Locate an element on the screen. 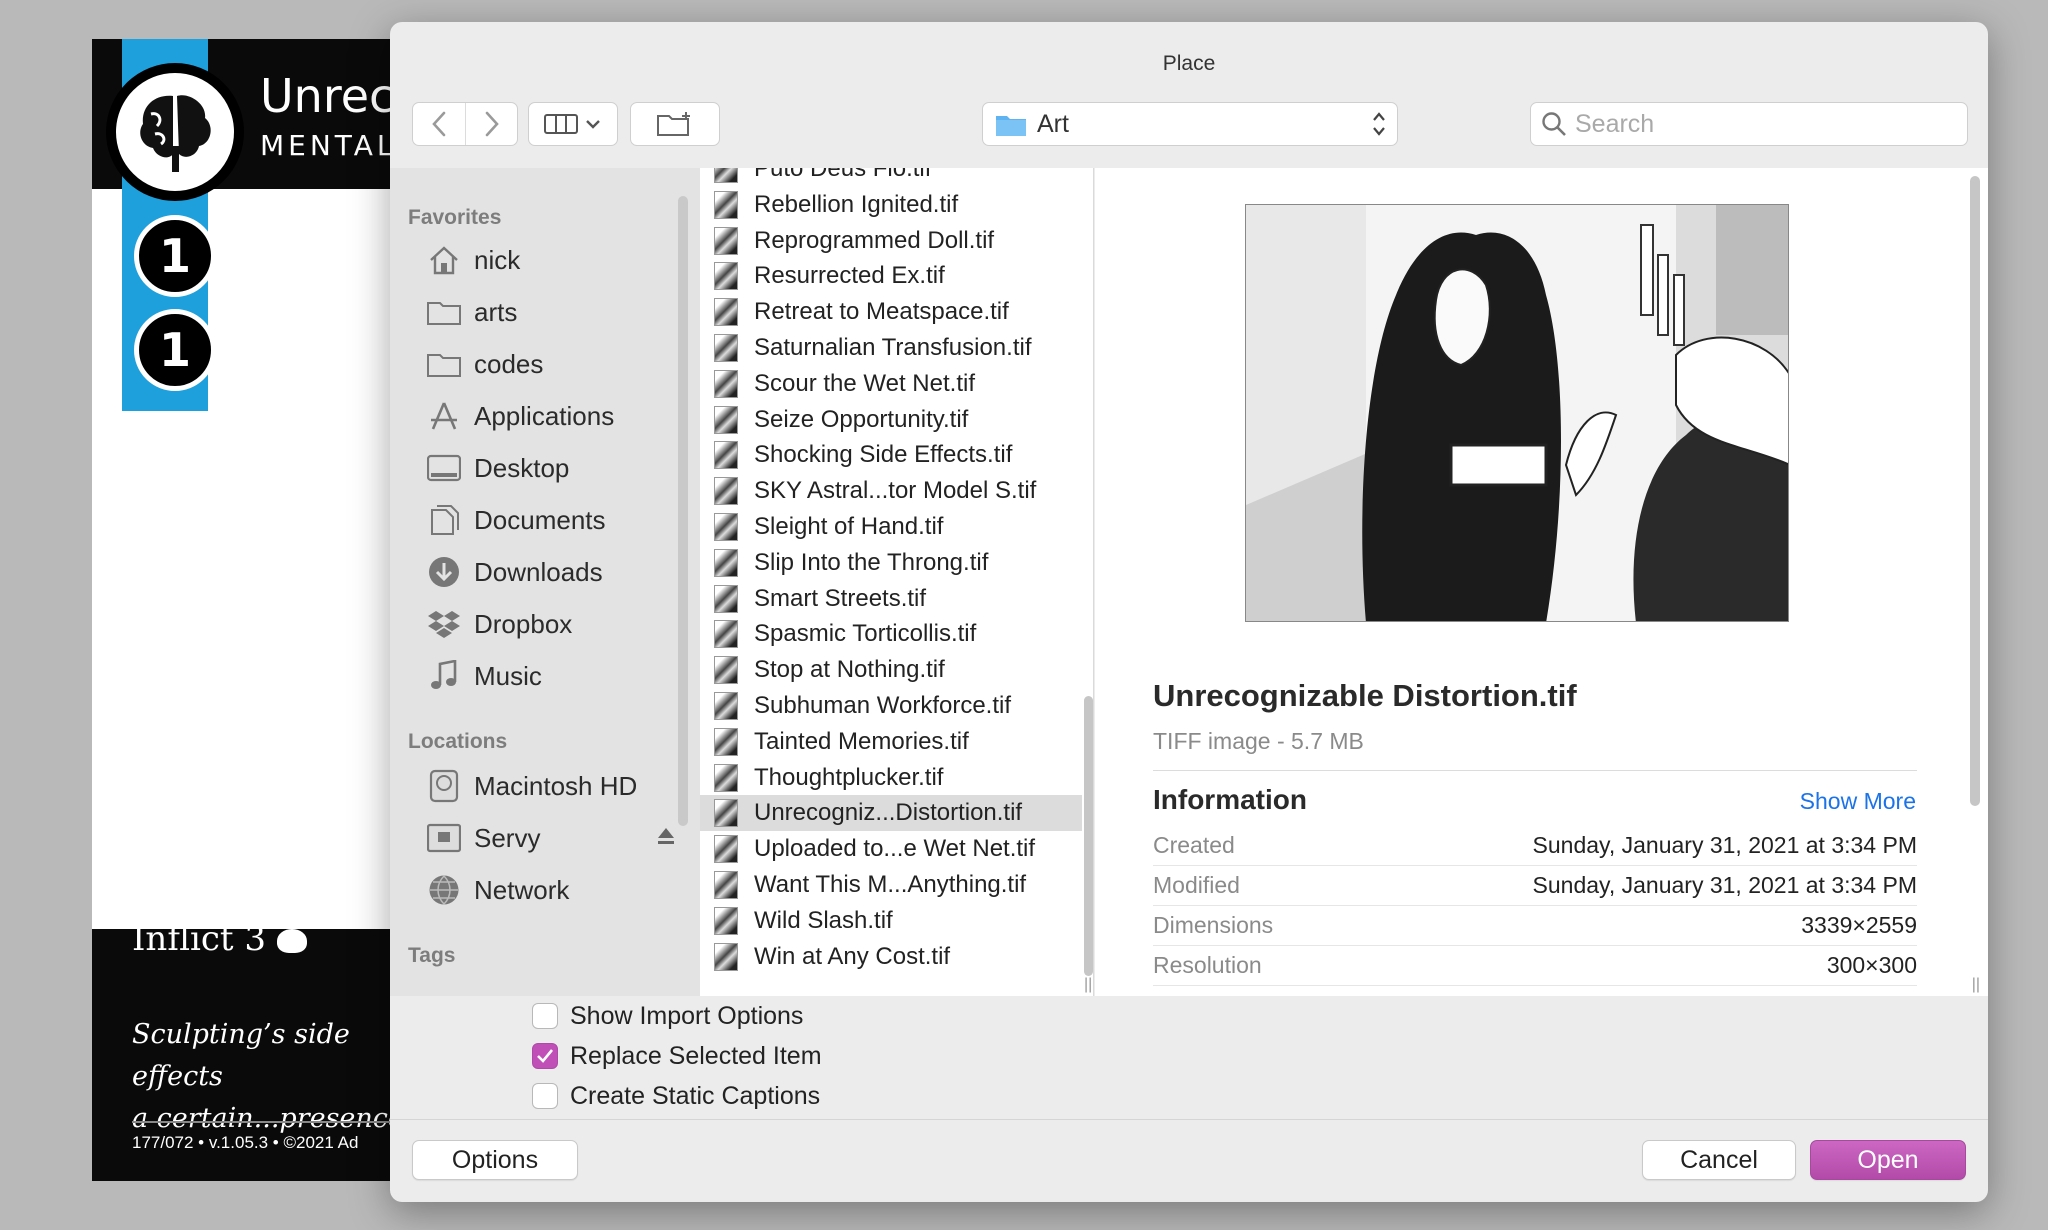 The image size is (2048, 1230). replace-selected-item-option: Replace Selected Item is located at coordinates (677, 1056).